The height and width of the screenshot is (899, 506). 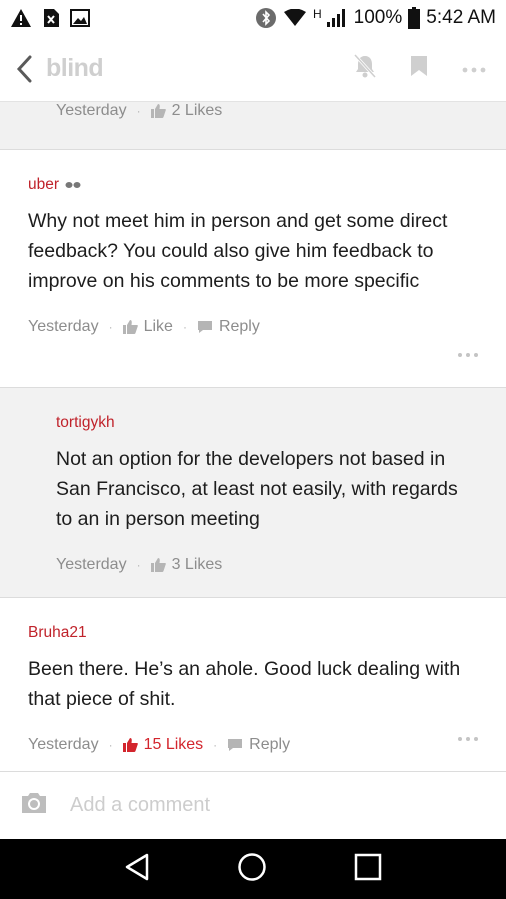 I want to click on nav-recents-button, so click(x=368, y=869).